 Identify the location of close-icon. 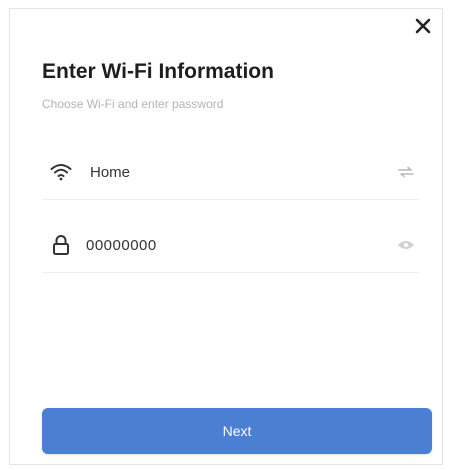
(423, 28).